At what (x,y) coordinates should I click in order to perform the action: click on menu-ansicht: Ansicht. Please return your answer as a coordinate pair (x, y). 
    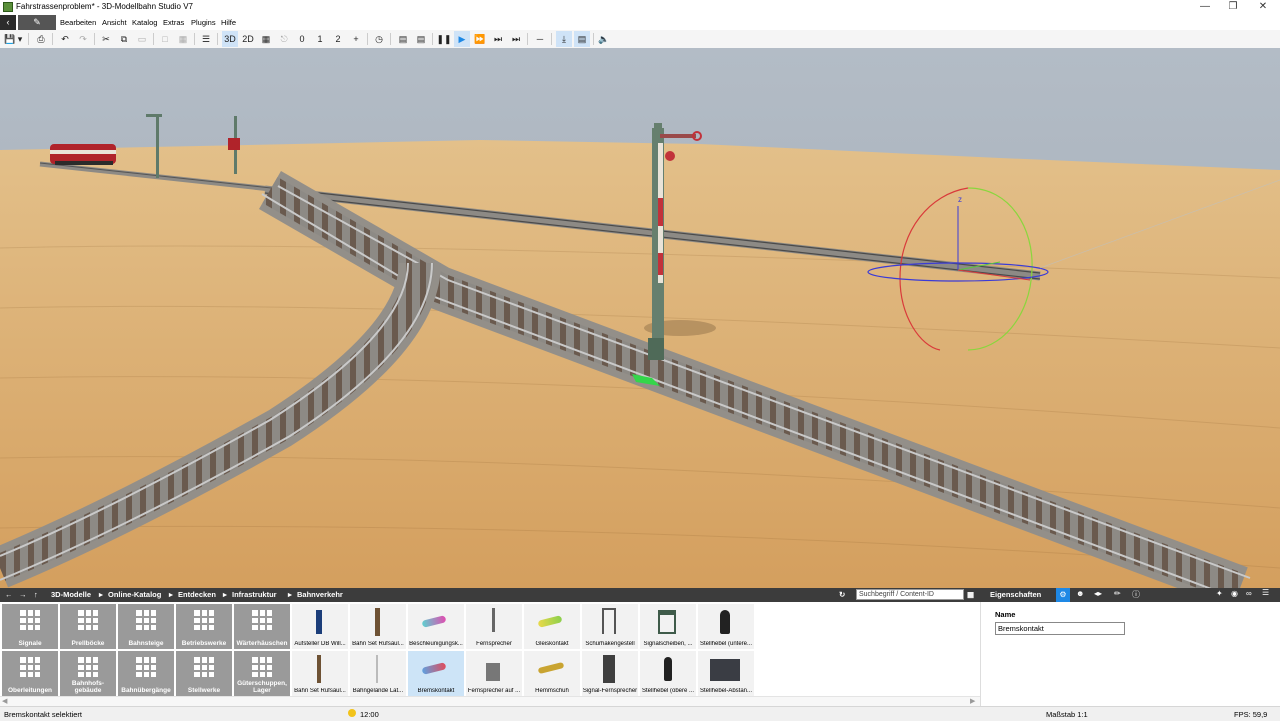
    Looking at the image, I should click on (114, 22).